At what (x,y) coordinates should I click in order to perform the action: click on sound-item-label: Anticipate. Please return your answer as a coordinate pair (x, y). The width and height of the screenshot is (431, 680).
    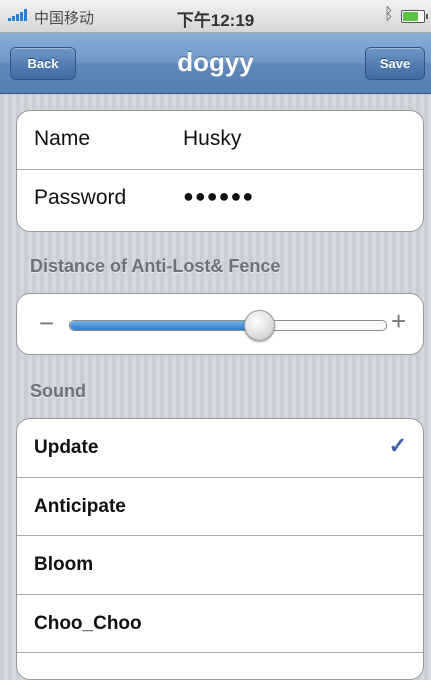
    Looking at the image, I should click on (80, 506).